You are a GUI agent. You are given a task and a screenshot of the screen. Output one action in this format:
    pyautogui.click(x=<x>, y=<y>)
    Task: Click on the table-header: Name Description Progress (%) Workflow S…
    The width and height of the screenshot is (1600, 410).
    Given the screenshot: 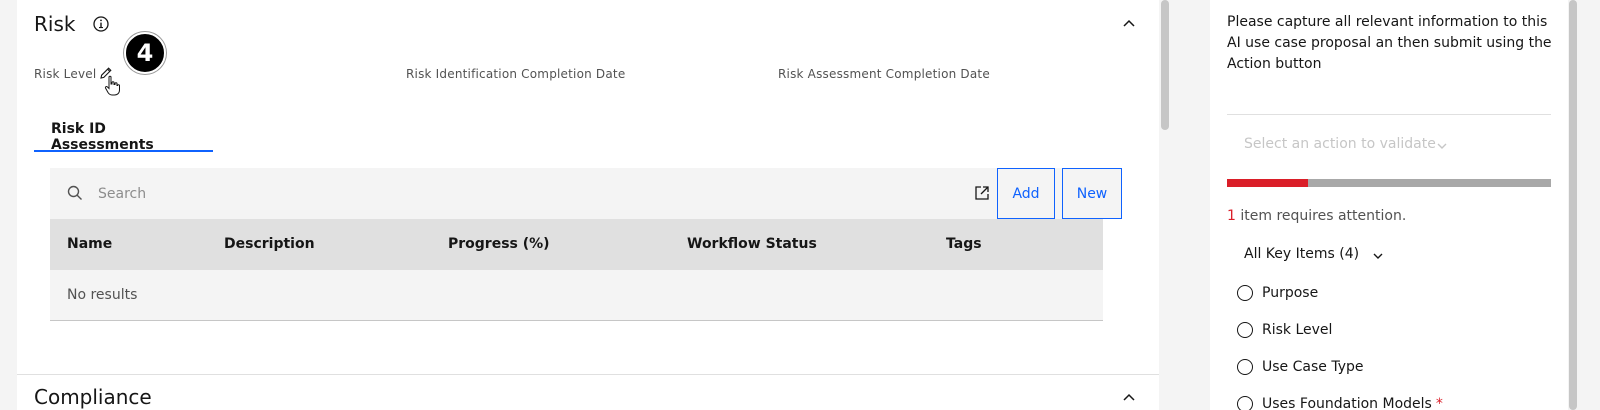 What is the action you would take?
    pyautogui.click(x=576, y=244)
    